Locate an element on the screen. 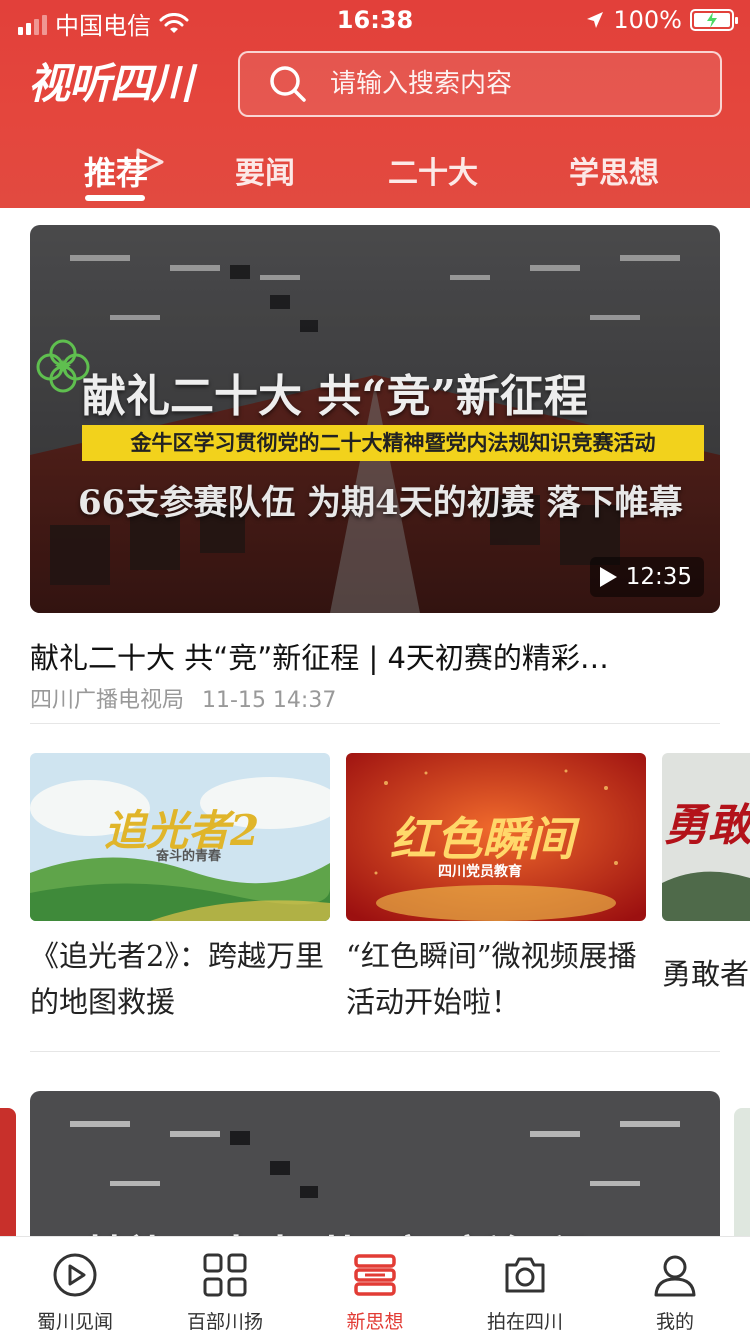 This screenshot has height=1334, width=750. play-icon is located at coordinates (608, 577).